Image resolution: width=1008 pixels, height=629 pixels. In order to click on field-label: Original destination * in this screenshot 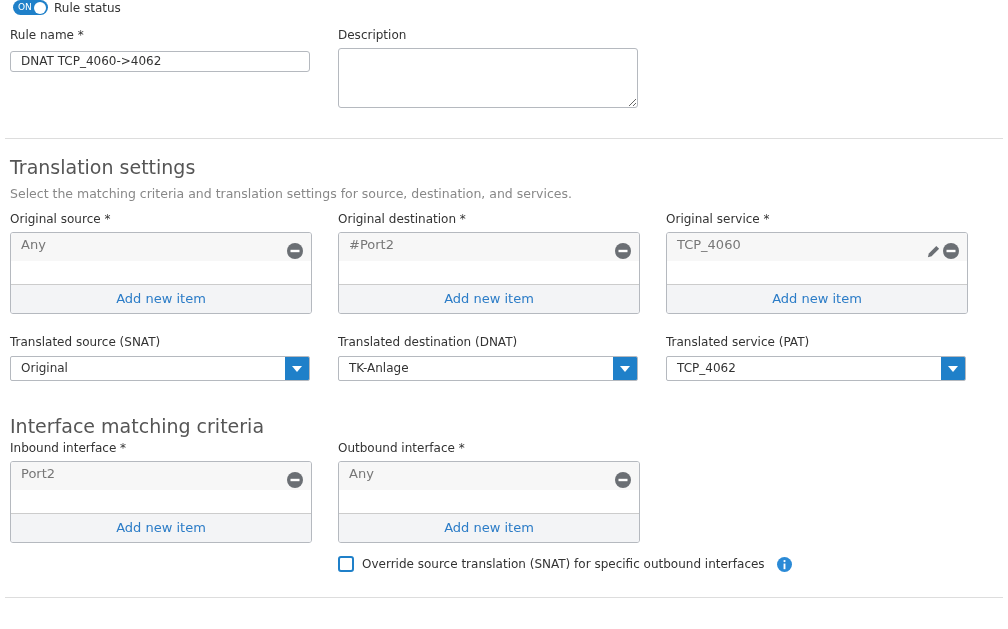, I will do `click(402, 219)`.